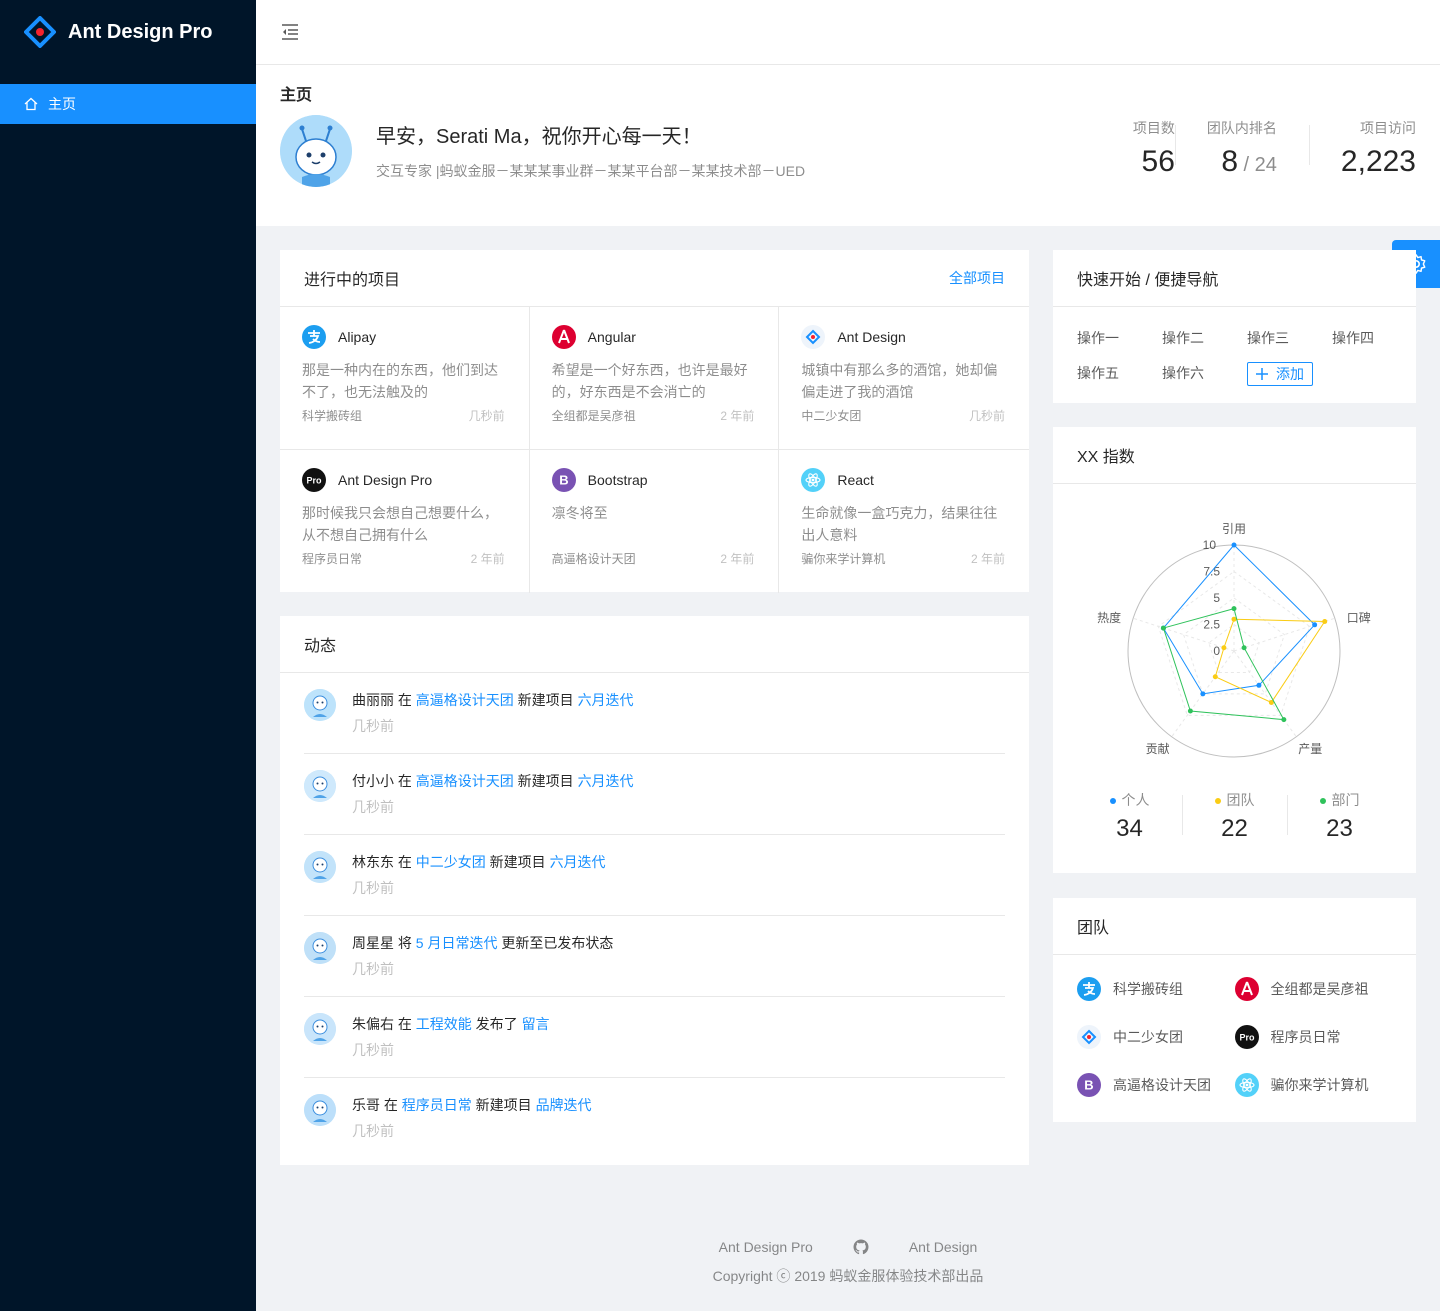  Describe the element at coordinates (766, 1247) in the screenshot. I see `footer-link-ant-design-pro: Ant Design Pro` at that location.